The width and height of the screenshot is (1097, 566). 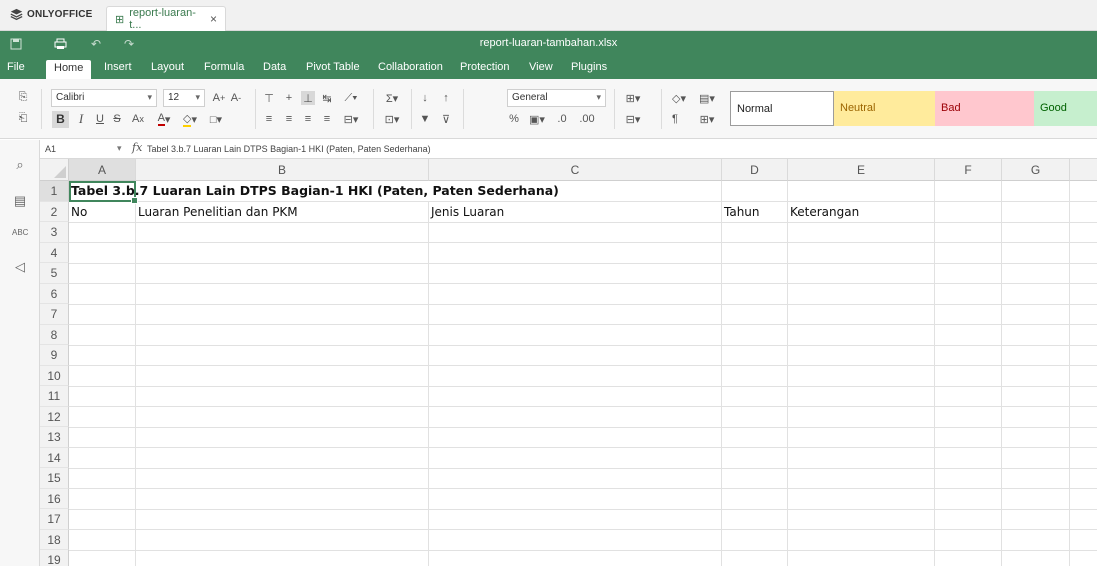 What do you see at coordinates (137, 147) in the screenshot?
I see `function-icon: fx` at bounding box center [137, 147].